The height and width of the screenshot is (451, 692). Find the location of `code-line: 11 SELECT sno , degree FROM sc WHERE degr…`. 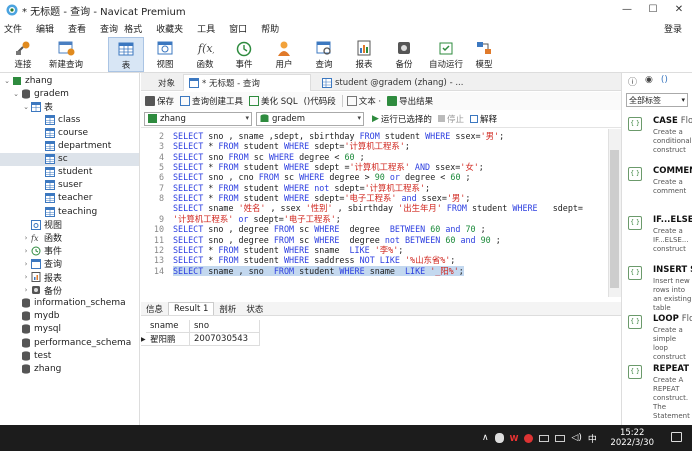

code-line: 11 SELECT sno , degree FROM sc WHERE degr… is located at coordinates (374, 240).